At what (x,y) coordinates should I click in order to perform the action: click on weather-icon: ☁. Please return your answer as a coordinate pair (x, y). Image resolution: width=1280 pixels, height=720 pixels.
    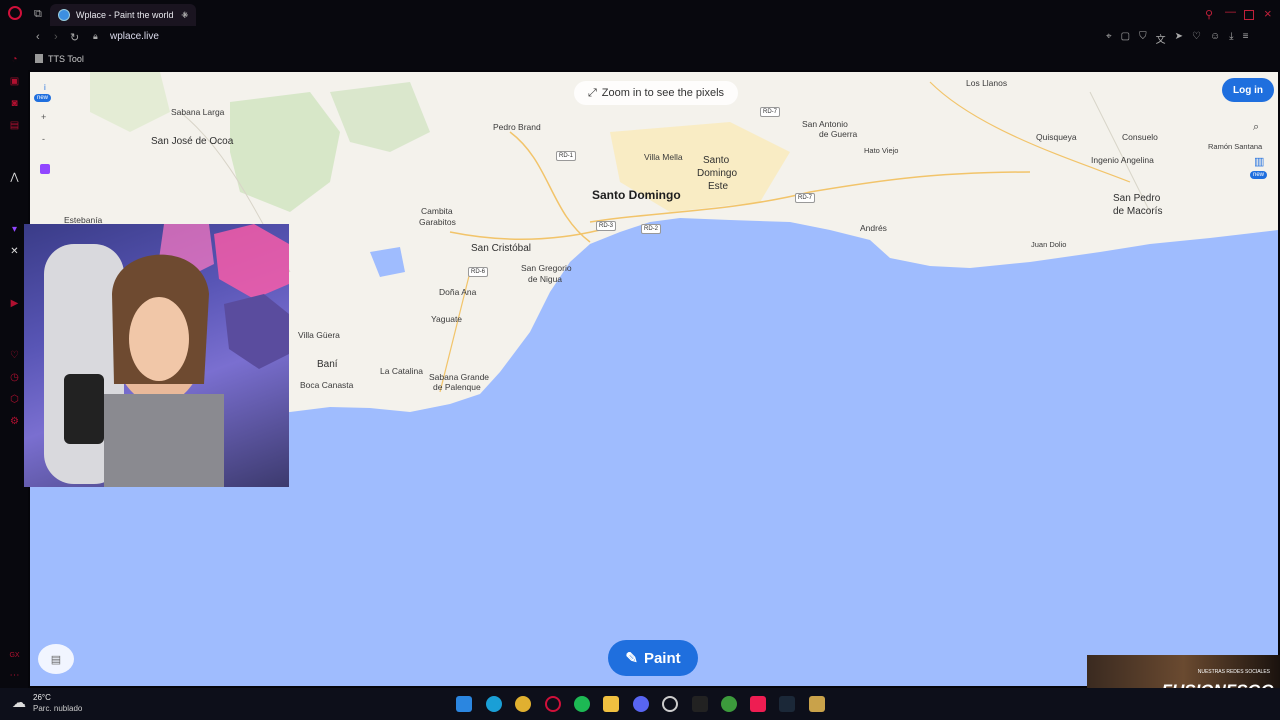
    Looking at the image, I should click on (19, 702).